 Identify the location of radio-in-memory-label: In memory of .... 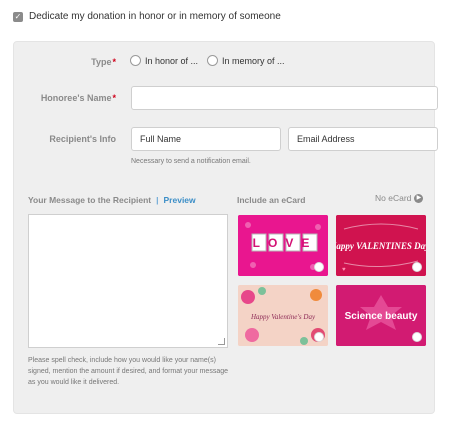
(253, 60).